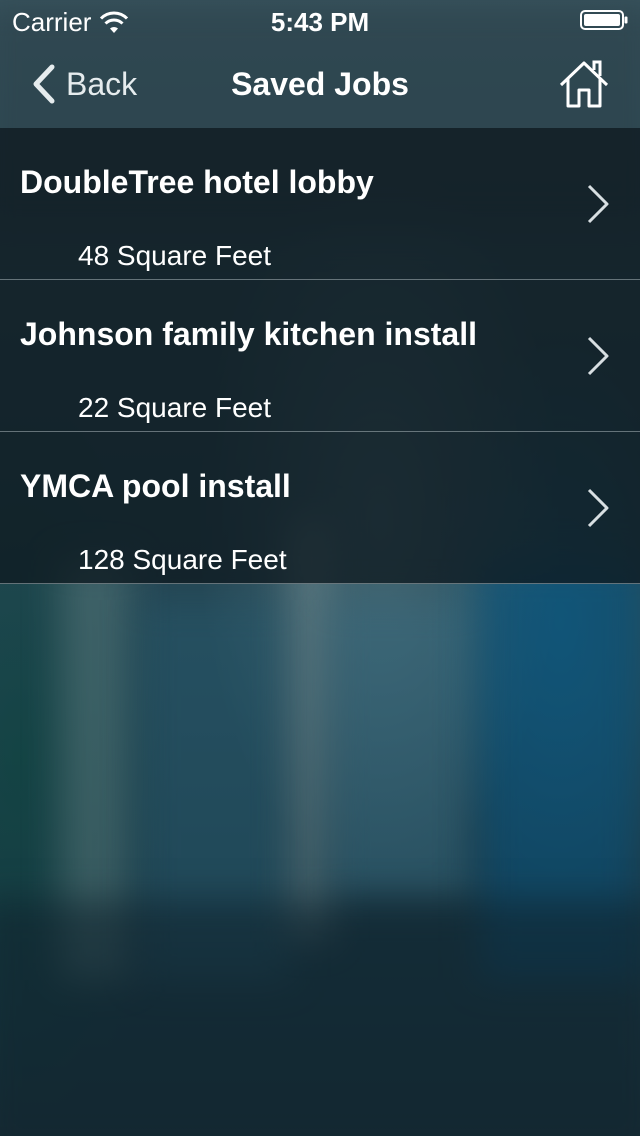  What do you see at coordinates (175, 407) in the screenshot?
I see `job-size: 22 Square Feet` at bounding box center [175, 407].